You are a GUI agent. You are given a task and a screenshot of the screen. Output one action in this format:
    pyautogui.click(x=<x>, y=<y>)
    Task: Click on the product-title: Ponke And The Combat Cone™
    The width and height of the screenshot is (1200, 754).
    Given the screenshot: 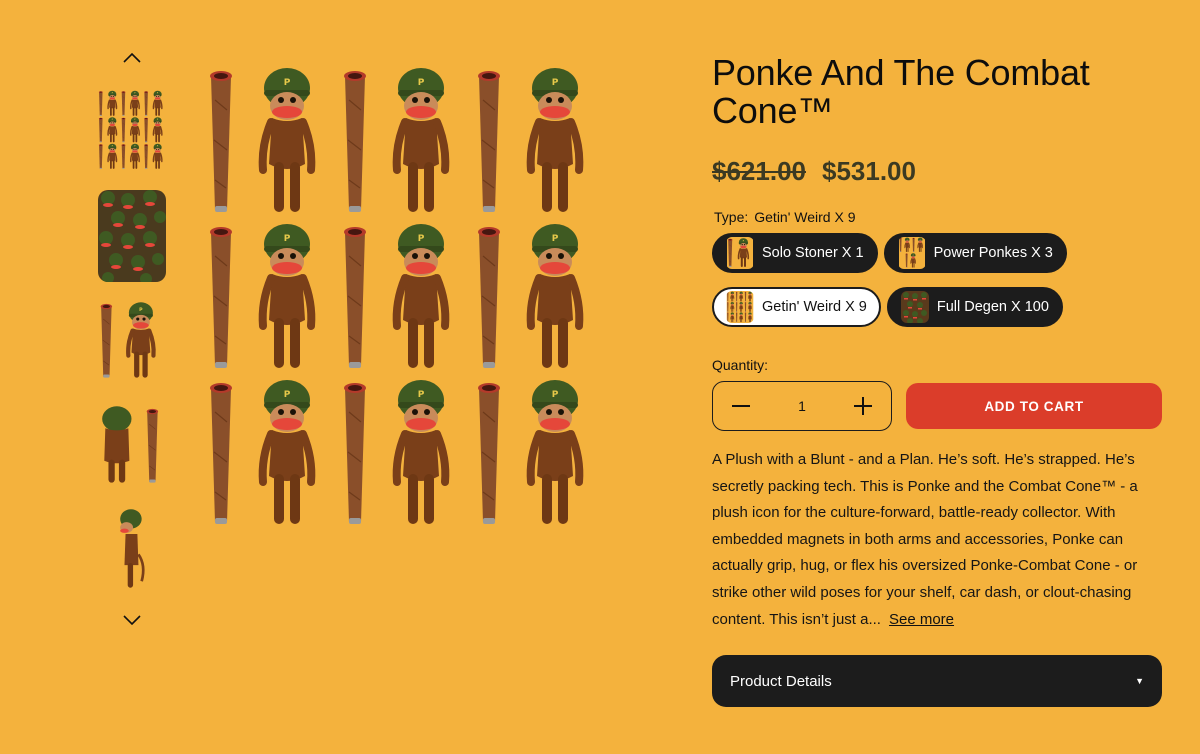 What is the action you would take?
    pyautogui.click(x=901, y=91)
    